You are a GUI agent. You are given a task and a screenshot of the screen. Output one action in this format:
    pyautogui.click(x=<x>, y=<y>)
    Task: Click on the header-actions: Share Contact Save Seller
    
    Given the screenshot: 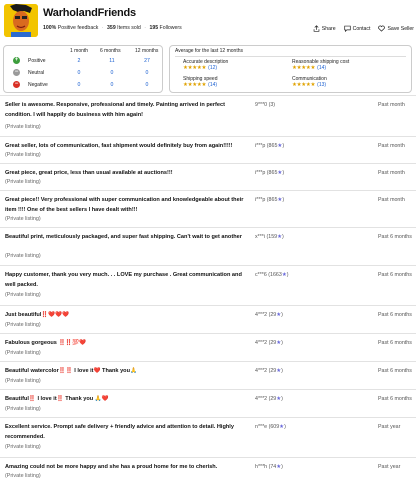 What is the action you would take?
    pyautogui.click(x=363, y=28)
    